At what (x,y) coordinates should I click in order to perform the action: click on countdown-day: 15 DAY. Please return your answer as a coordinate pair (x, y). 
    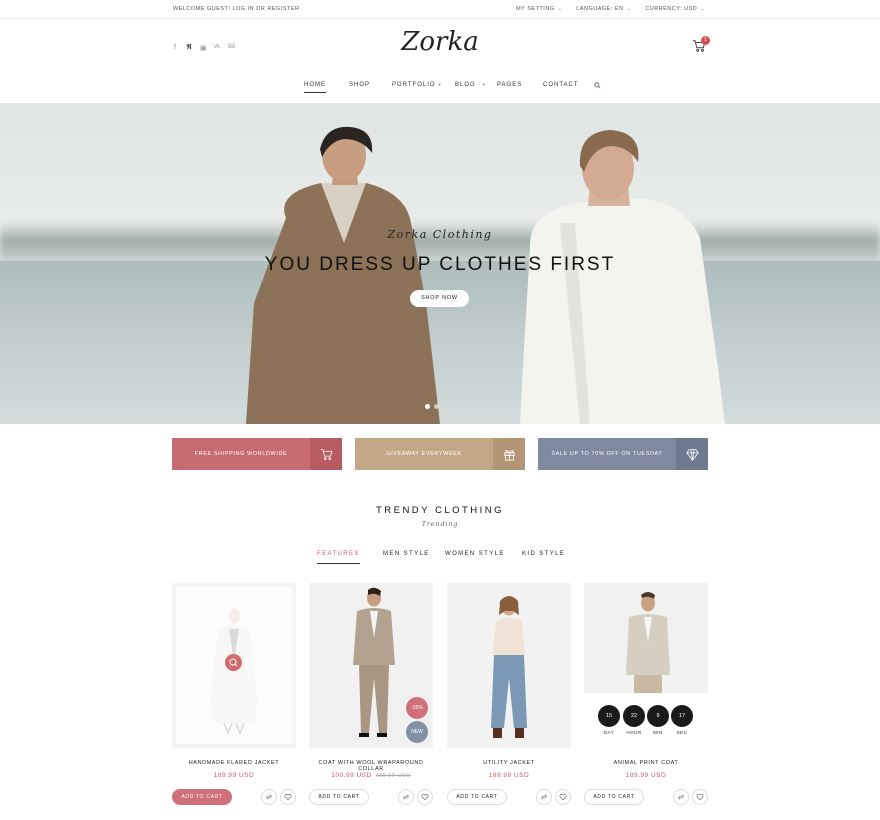
    Looking at the image, I should click on (609, 720).